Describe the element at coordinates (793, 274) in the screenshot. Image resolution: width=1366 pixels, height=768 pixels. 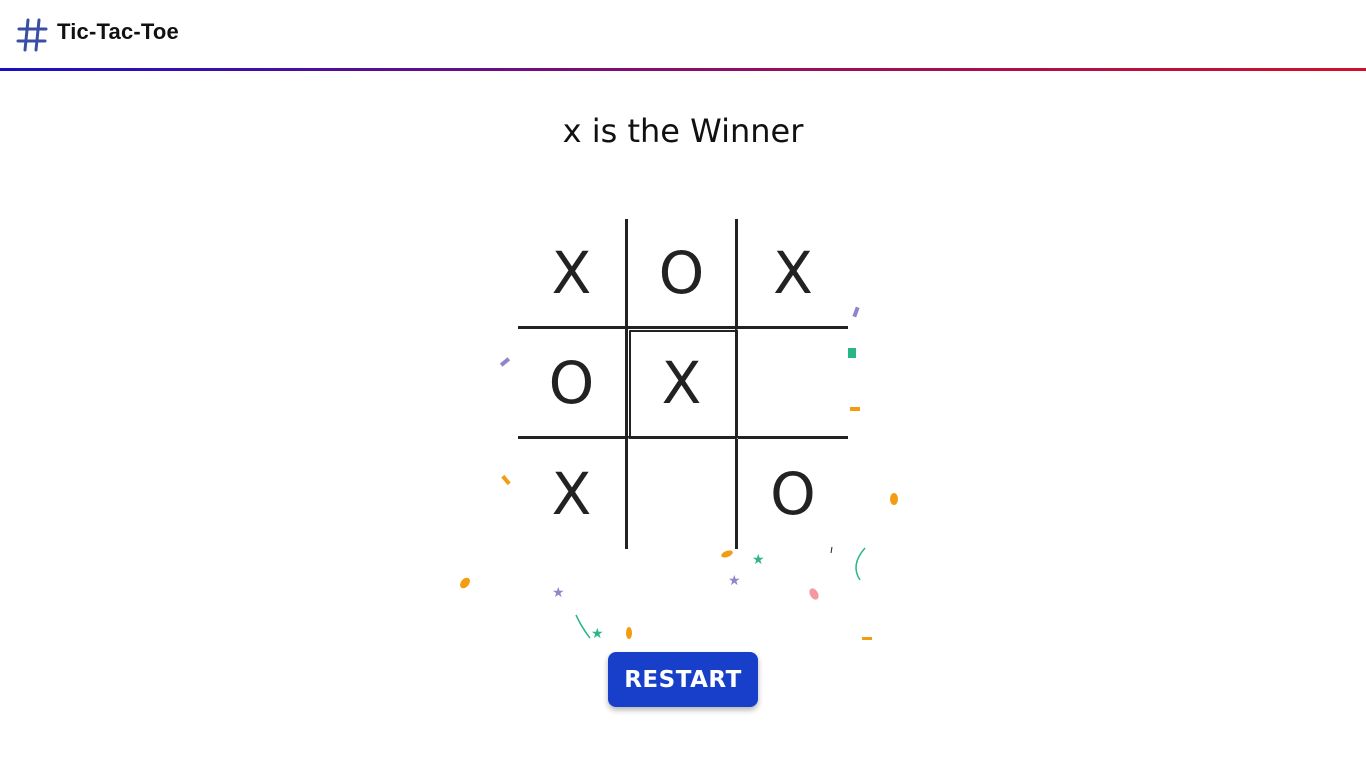
I see `board-cell-0-2: X` at that location.